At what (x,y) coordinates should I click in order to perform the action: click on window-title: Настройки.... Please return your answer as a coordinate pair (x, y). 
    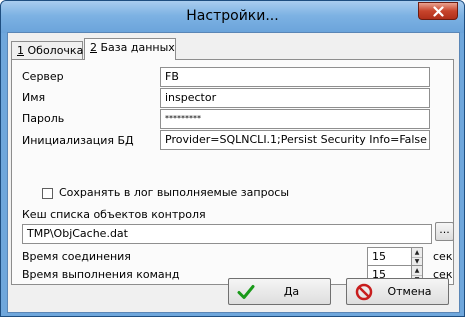
    Looking at the image, I should click on (232, 16).